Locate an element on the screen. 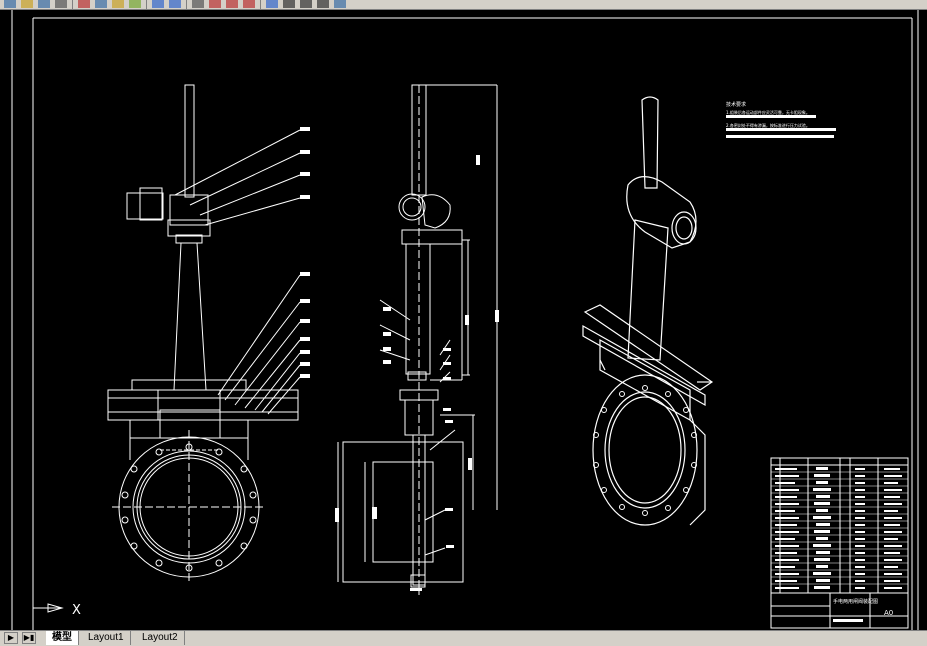 This screenshot has width=927, height=646. print-icon is located at coordinates (61, 4).